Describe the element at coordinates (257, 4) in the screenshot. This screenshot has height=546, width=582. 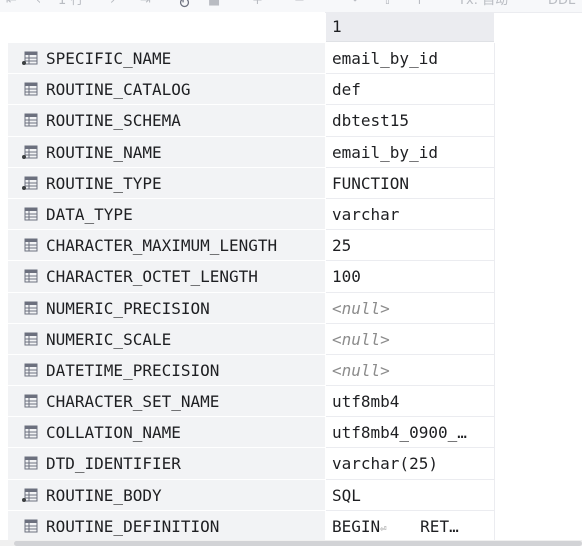
I see `add-row-icon: +` at that location.